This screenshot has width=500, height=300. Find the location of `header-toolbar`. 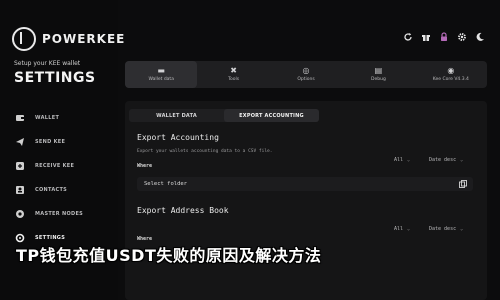

header-toolbar is located at coordinates (444, 37).